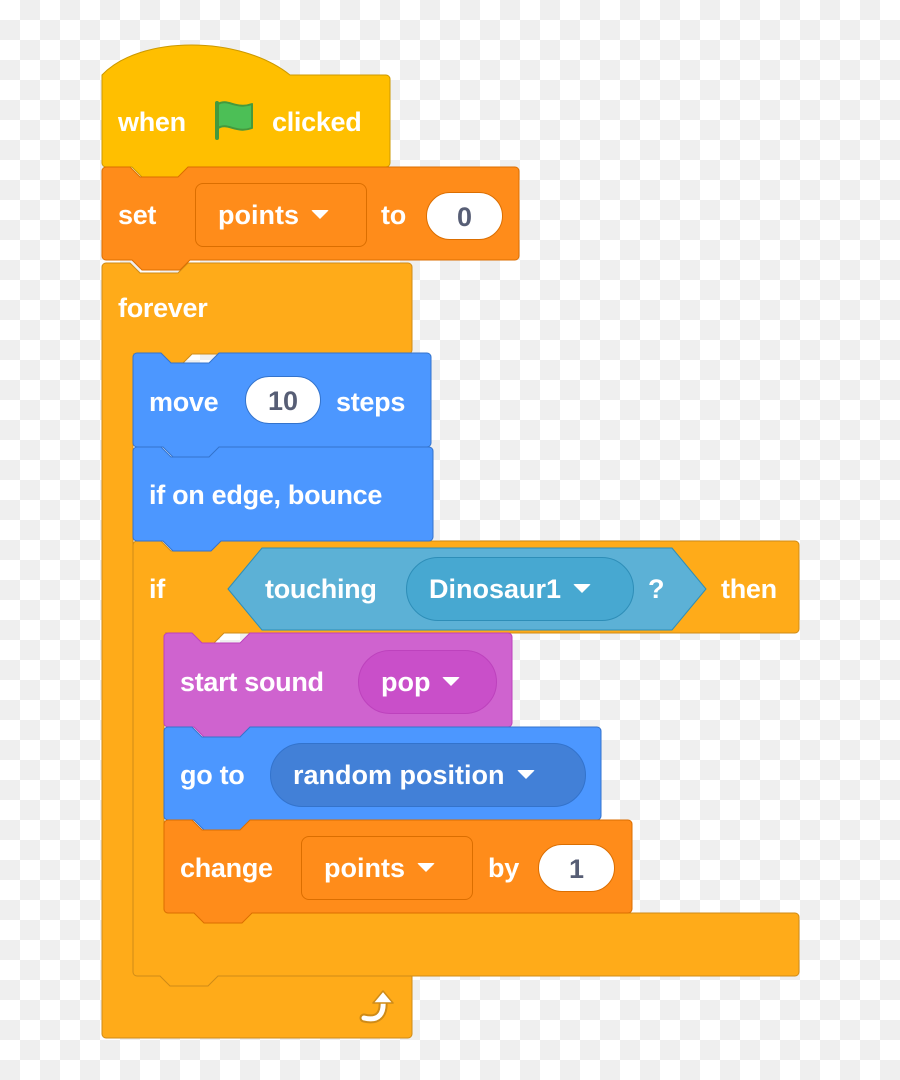 The image size is (900, 1080). I want to click on set-variable-dropdown: points, so click(281, 215).